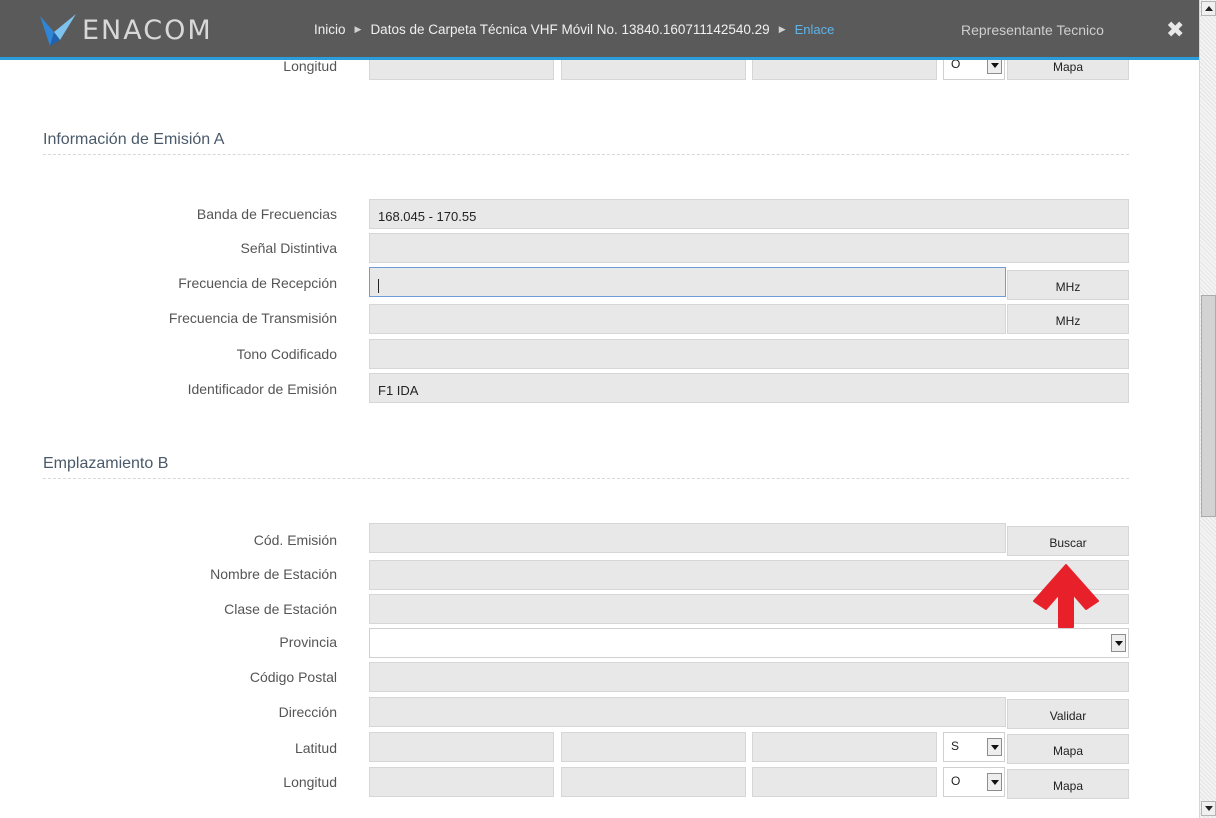 The image size is (1216, 818). Describe the element at coordinates (1068, 319) in the screenshot. I see `mhz-transmision-unit: MHz` at that location.